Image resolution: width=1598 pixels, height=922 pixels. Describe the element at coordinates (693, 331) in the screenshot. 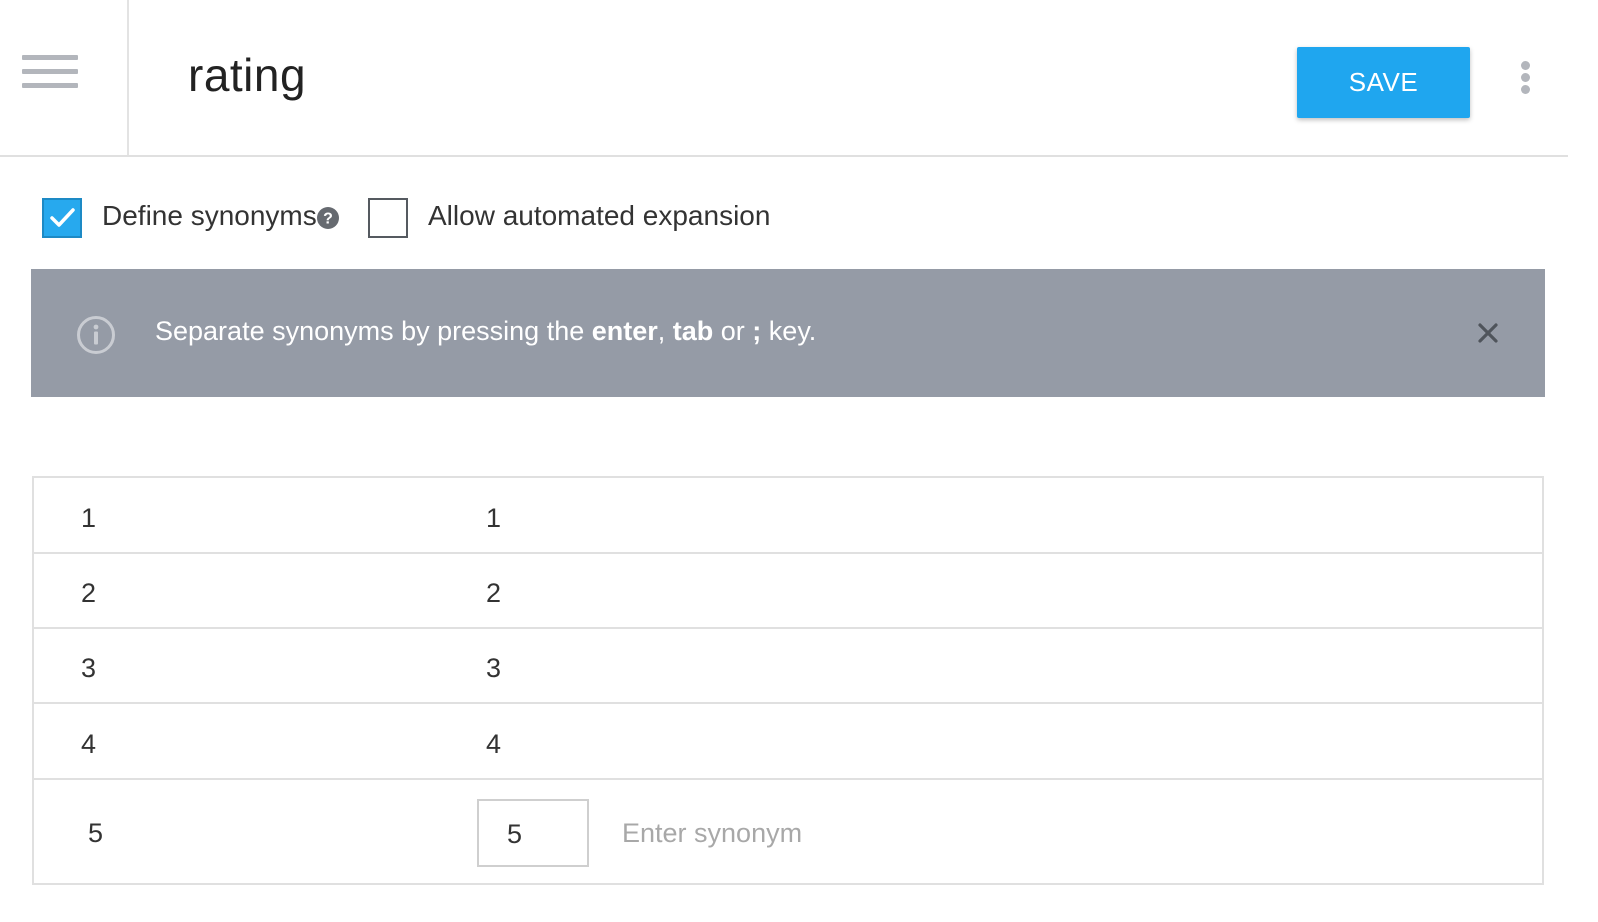

I see `banner-key-tab: tab` at that location.